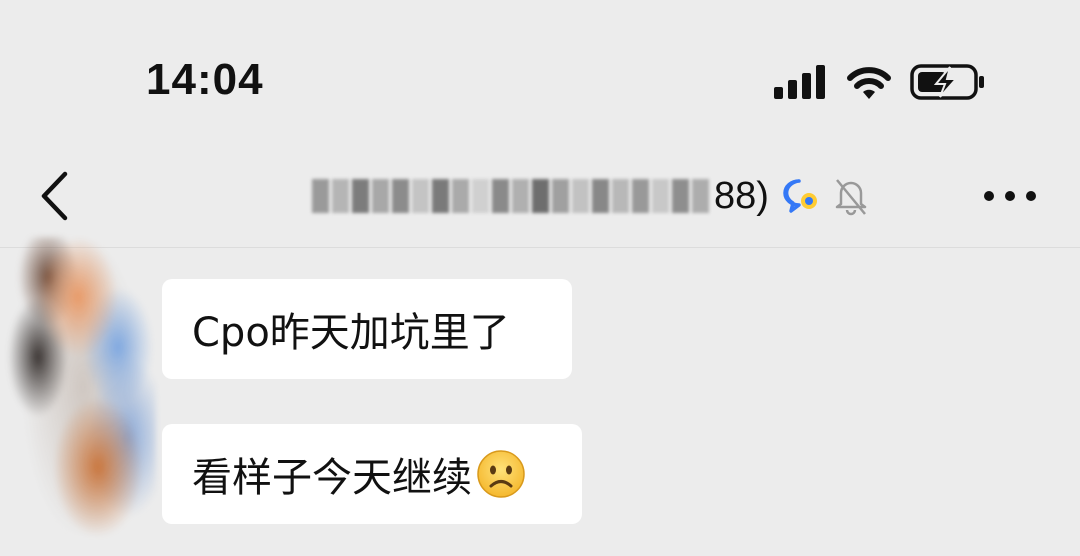 The width and height of the screenshot is (1080, 556). Describe the element at coordinates (351, 333) in the screenshot. I see `message-text: Cpo昨天加坑里了` at that location.